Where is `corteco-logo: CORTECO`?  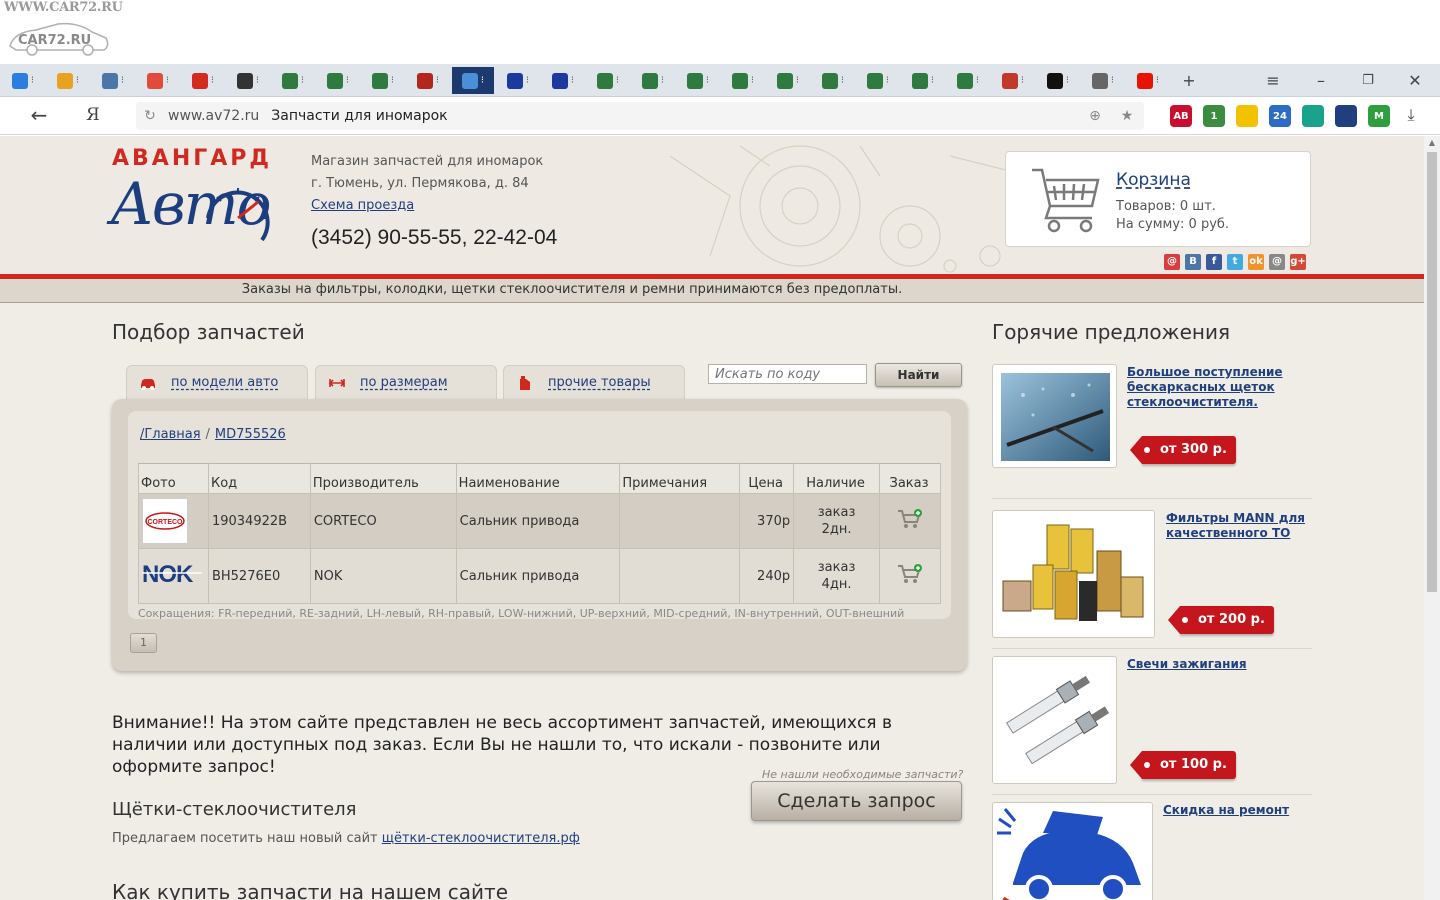 corteco-logo: CORTECO is located at coordinates (165, 521).